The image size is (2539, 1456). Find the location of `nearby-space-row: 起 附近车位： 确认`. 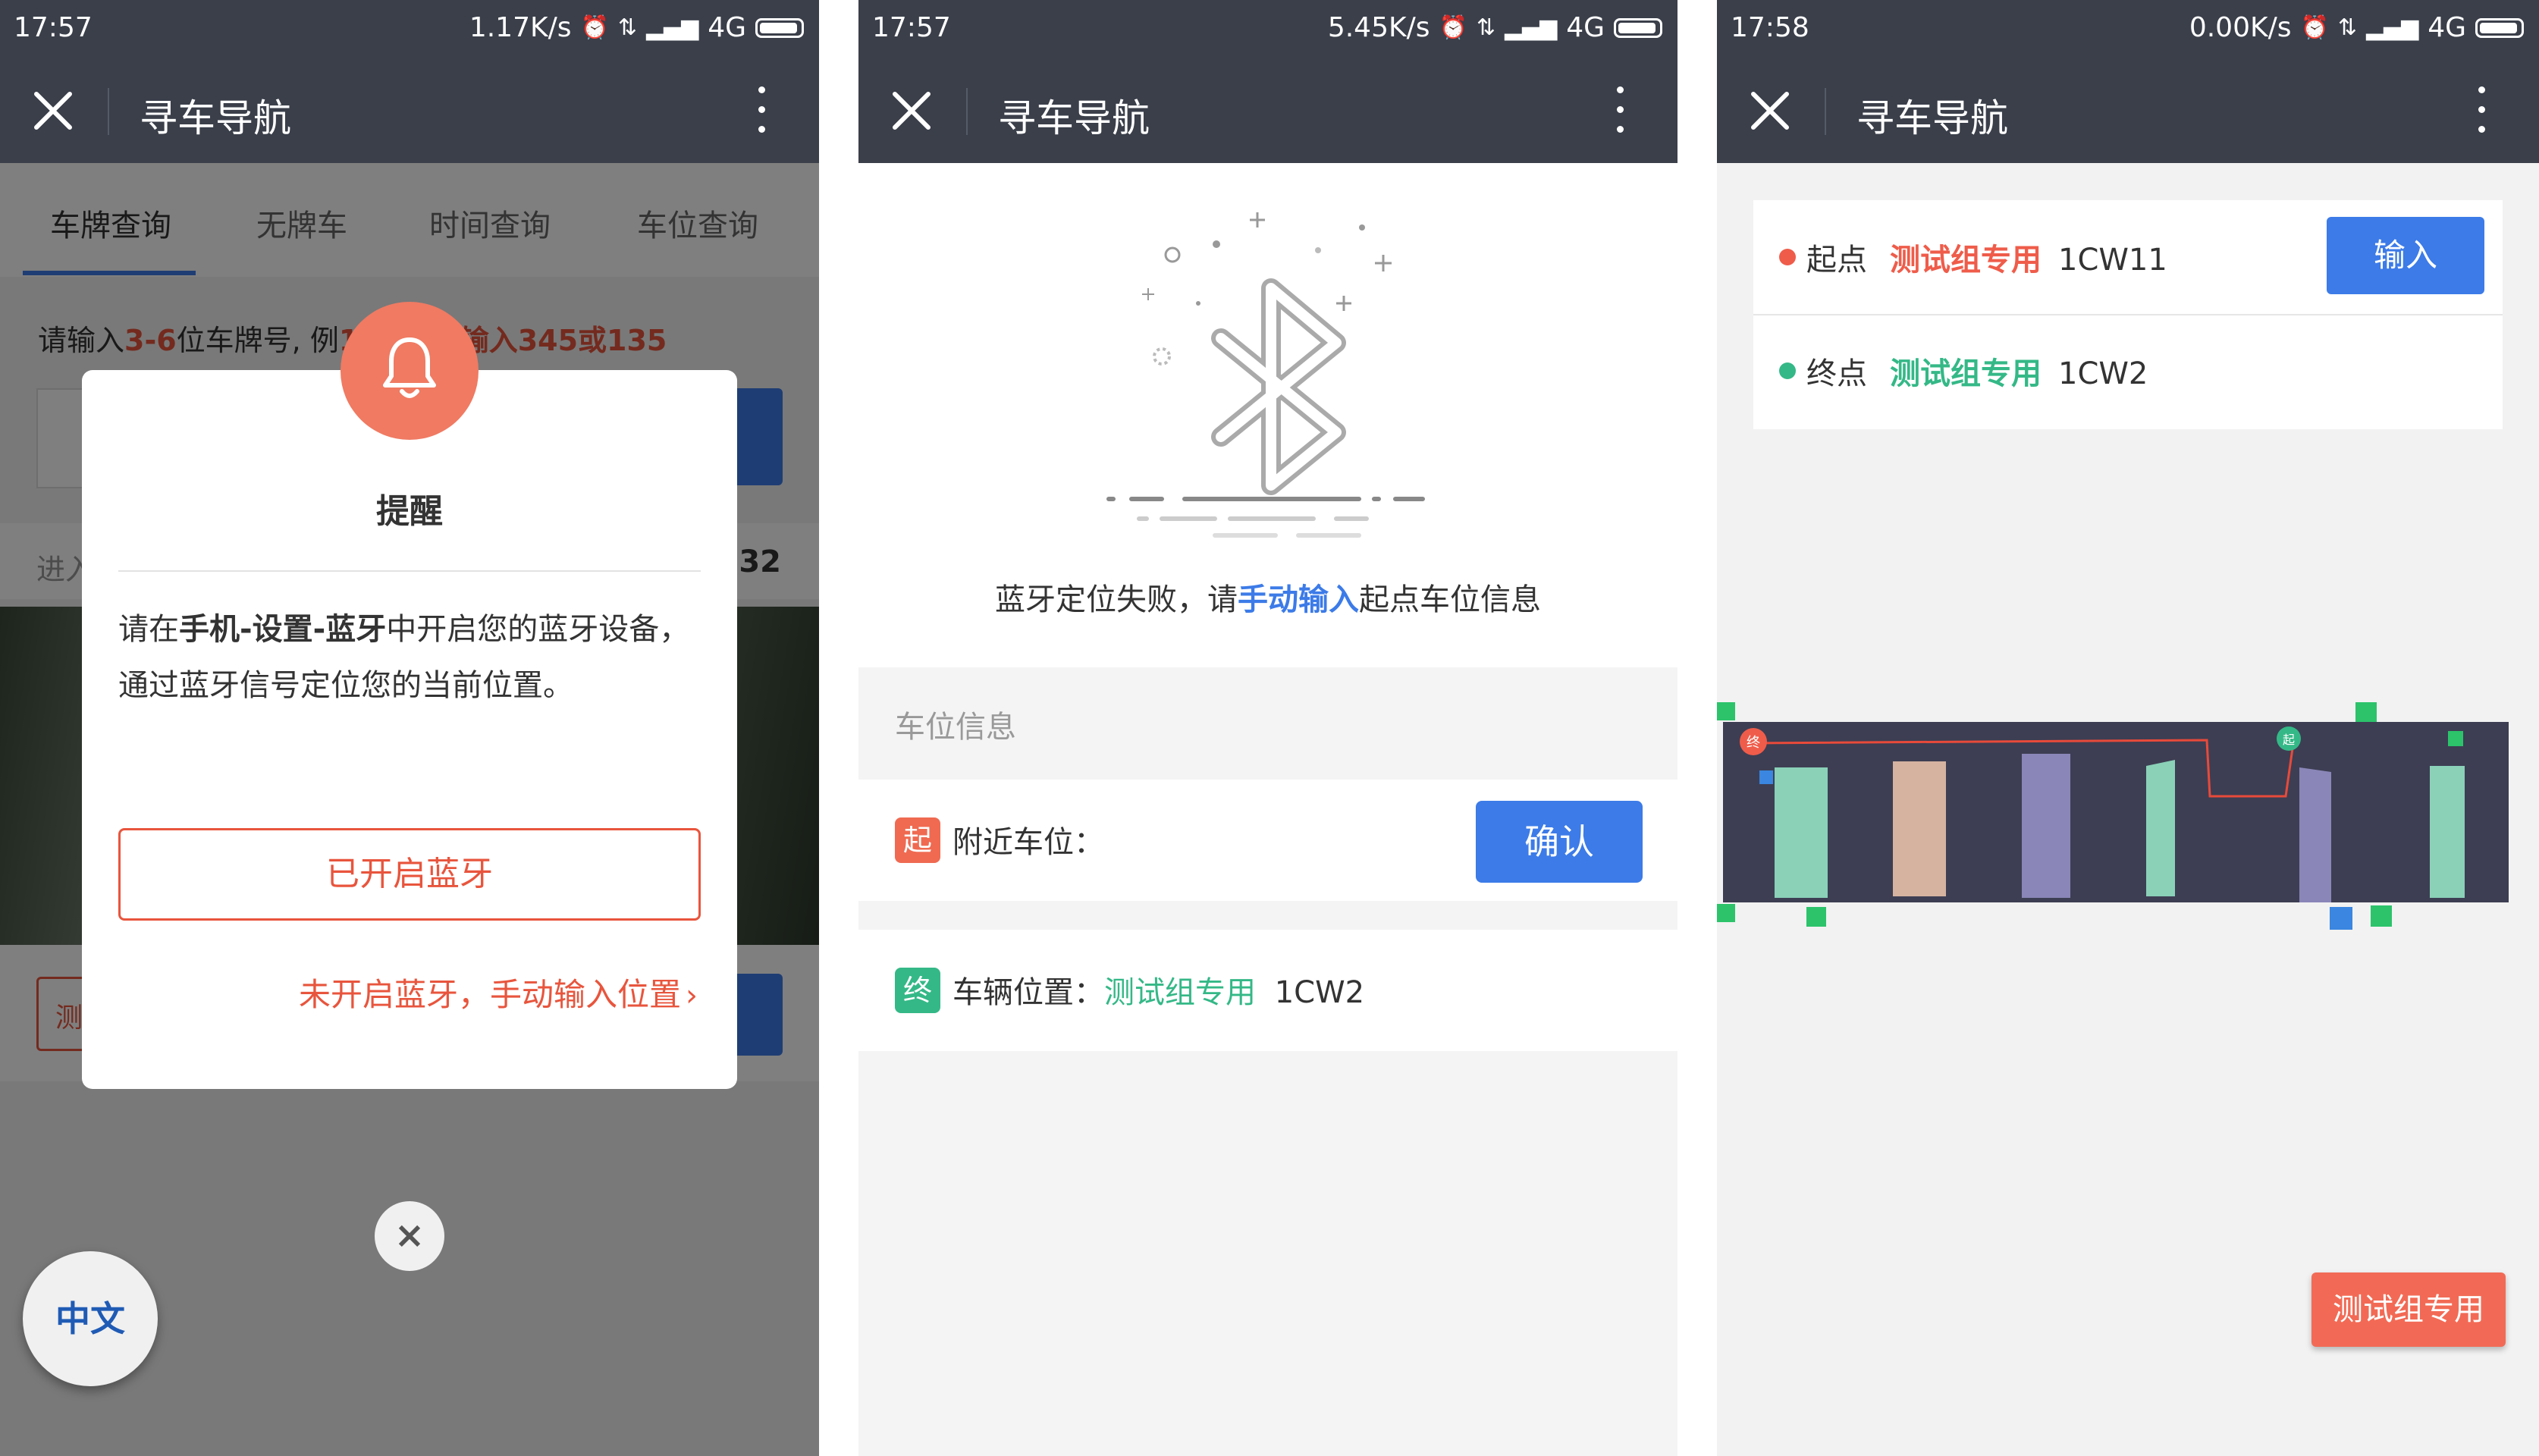

nearby-space-row: 起 附近车位： 确认 is located at coordinates (1268, 840).